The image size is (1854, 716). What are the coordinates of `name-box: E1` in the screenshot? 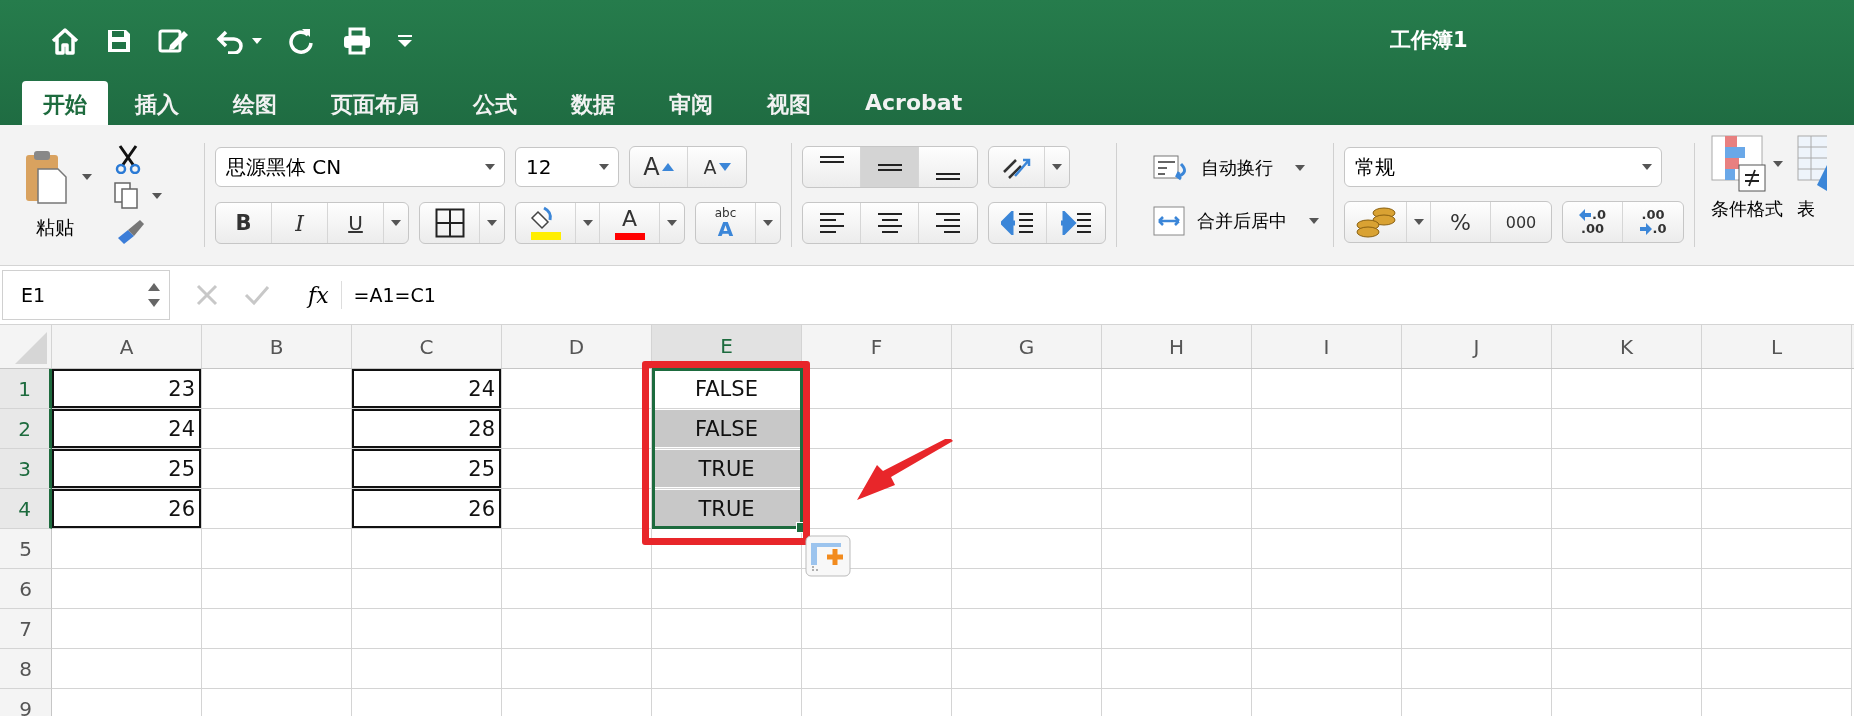 It's located at (86, 295).